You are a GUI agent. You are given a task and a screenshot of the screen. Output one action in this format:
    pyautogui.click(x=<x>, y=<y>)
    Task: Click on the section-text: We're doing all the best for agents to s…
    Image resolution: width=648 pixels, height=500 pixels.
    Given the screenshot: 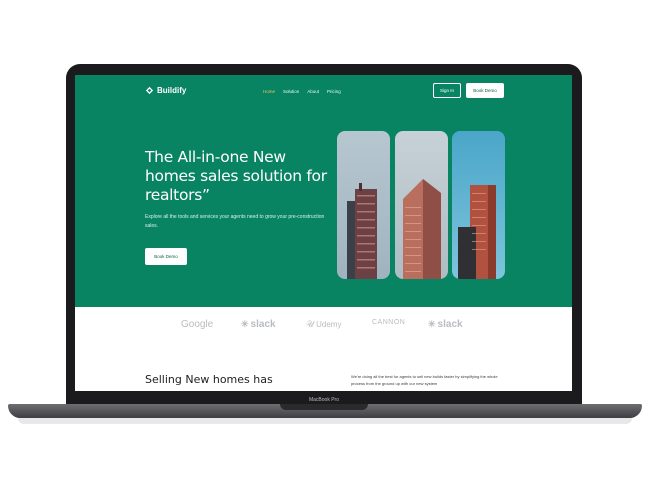 What is the action you would take?
    pyautogui.click(x=424, y=380)
    